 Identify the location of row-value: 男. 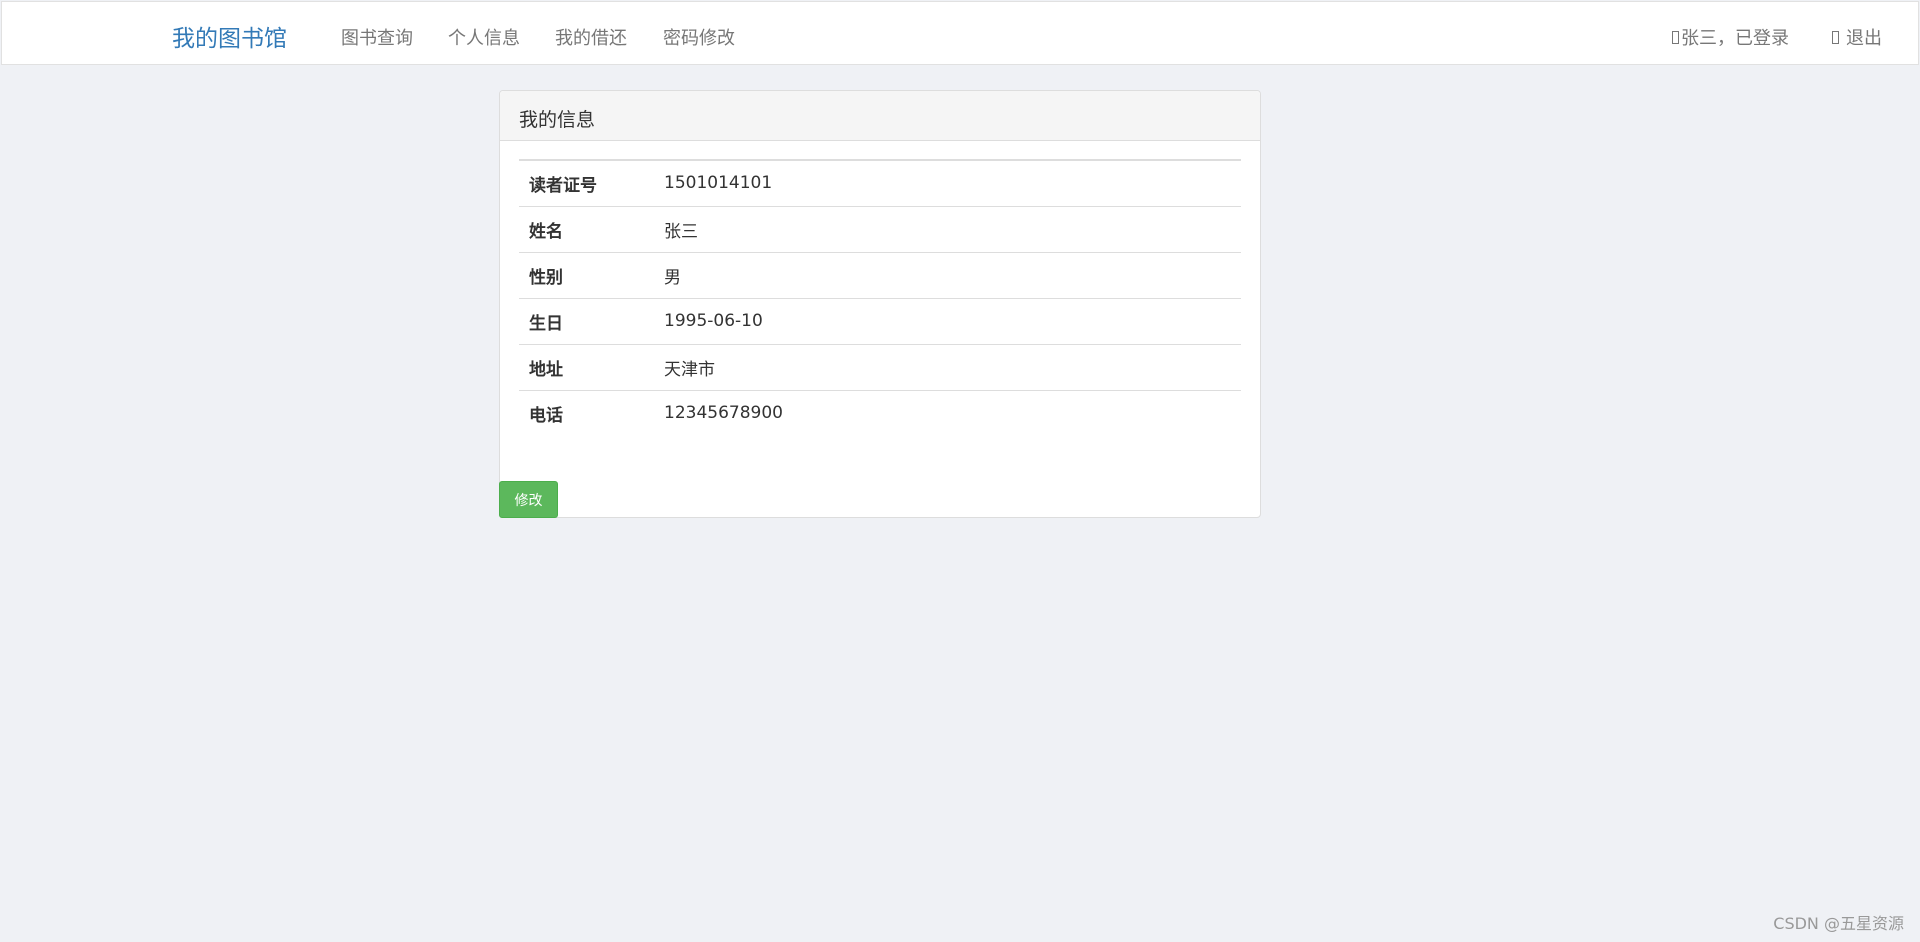
(672, 277).